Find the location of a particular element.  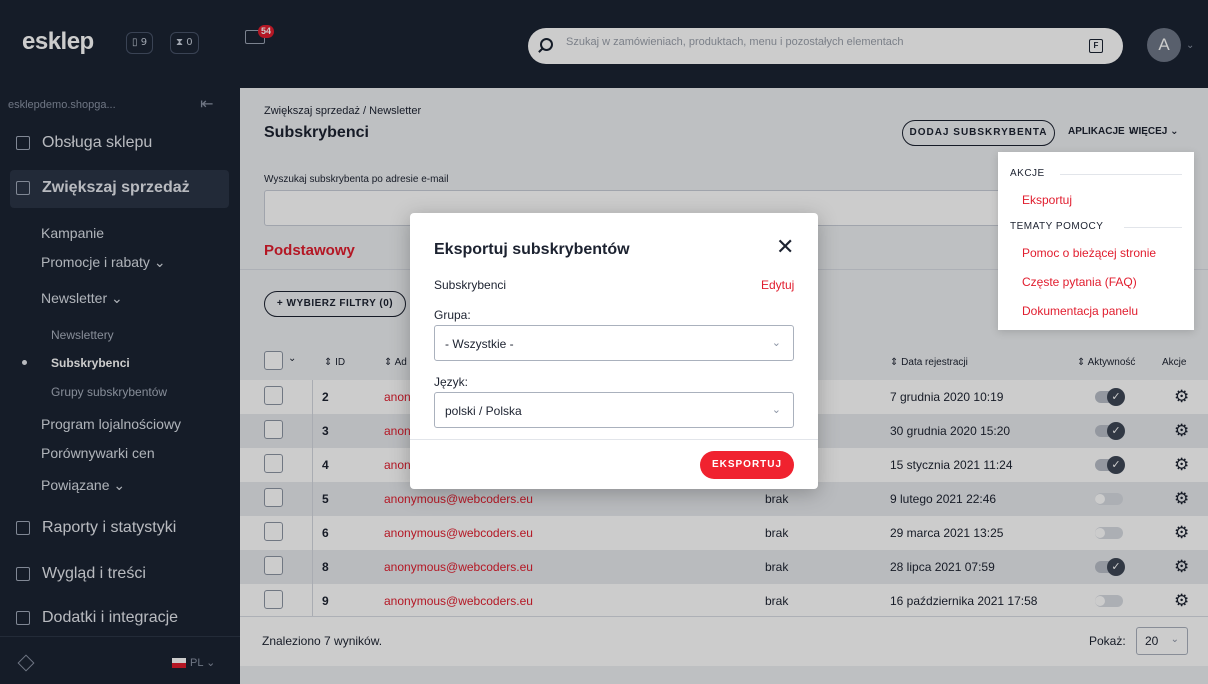

actions-heading: AKCJE is located at coordinates (1027, 173).